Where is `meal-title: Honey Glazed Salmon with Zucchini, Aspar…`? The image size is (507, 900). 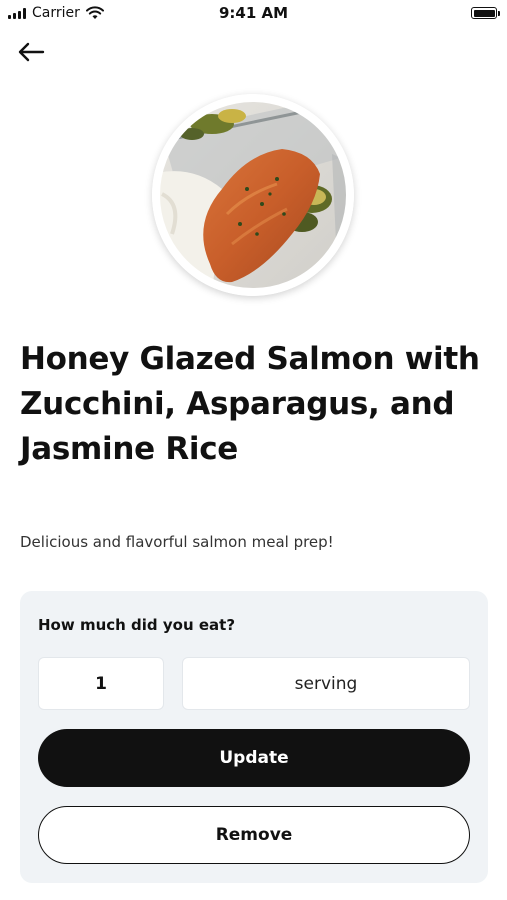 meal-title: Honey Glazed Salmon with Zucchini, Aspar… is located at coordinates (250, 404).